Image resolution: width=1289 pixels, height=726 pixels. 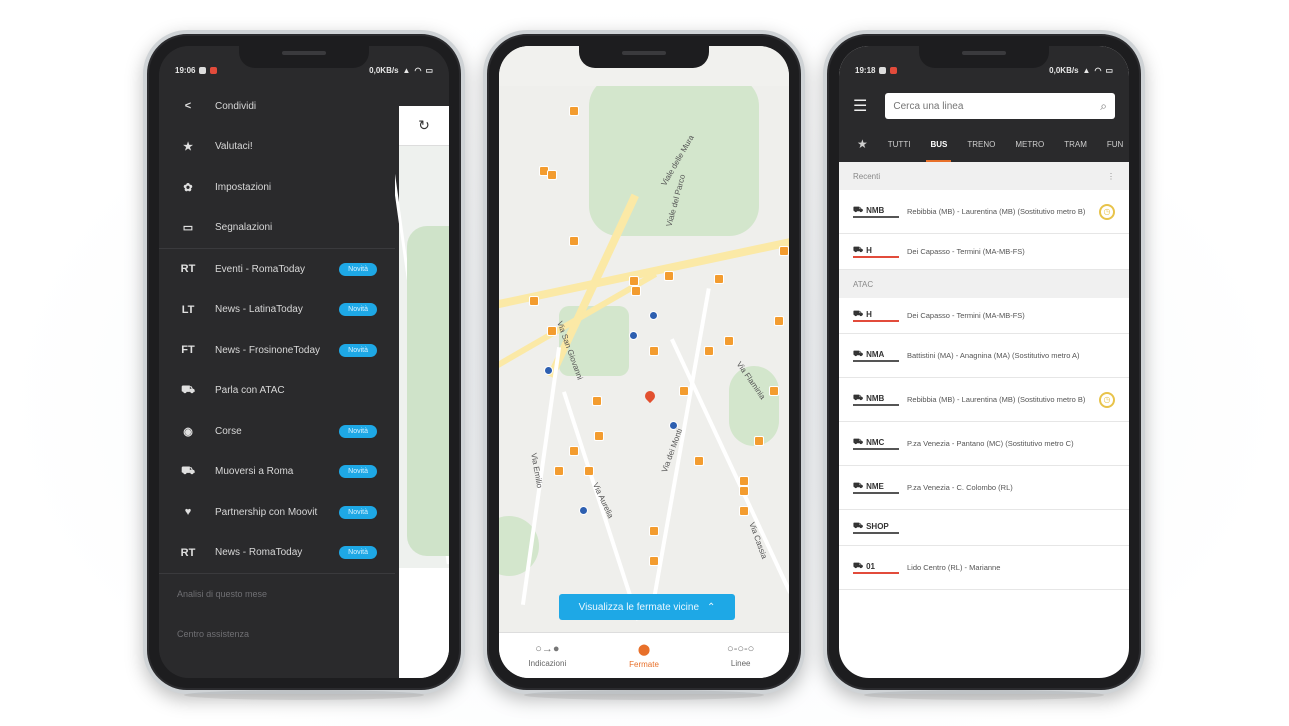 What do you see at coordinates (547, 655) in the screenshot?
I see `nav-item-indicazioni: ○→● Indicazioni` at bounding box center [547, 655].